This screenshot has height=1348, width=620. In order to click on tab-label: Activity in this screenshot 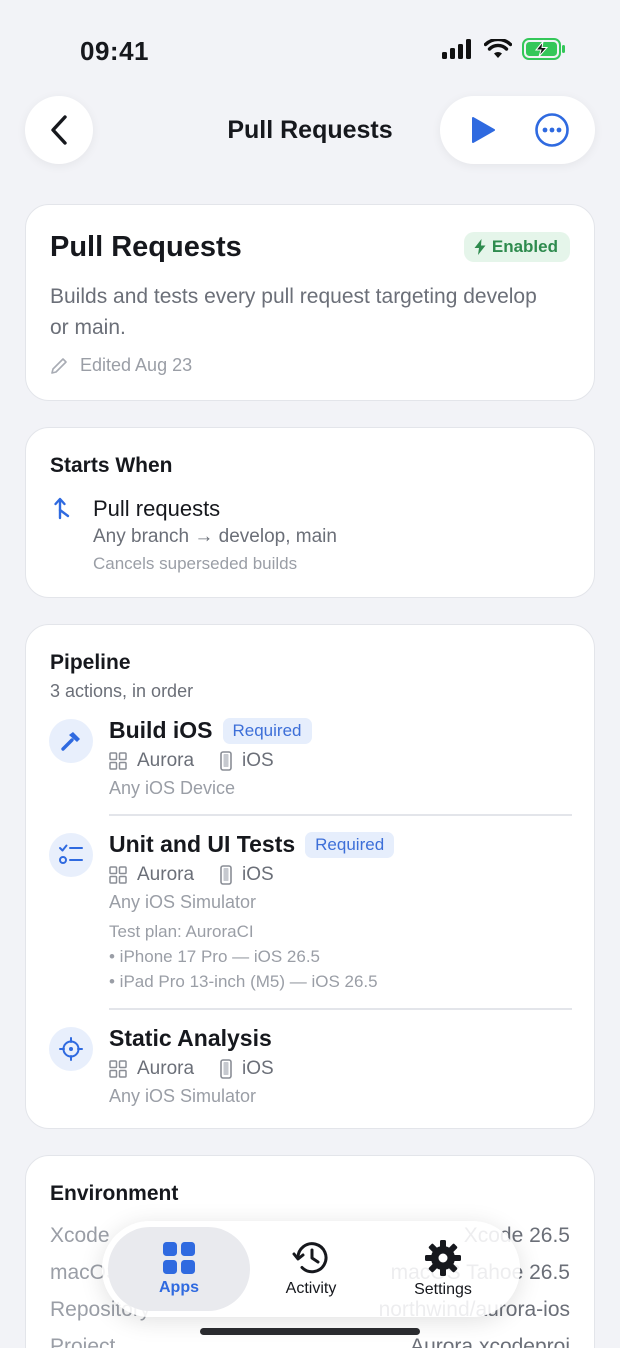, I will do `click(311, 1288)`.